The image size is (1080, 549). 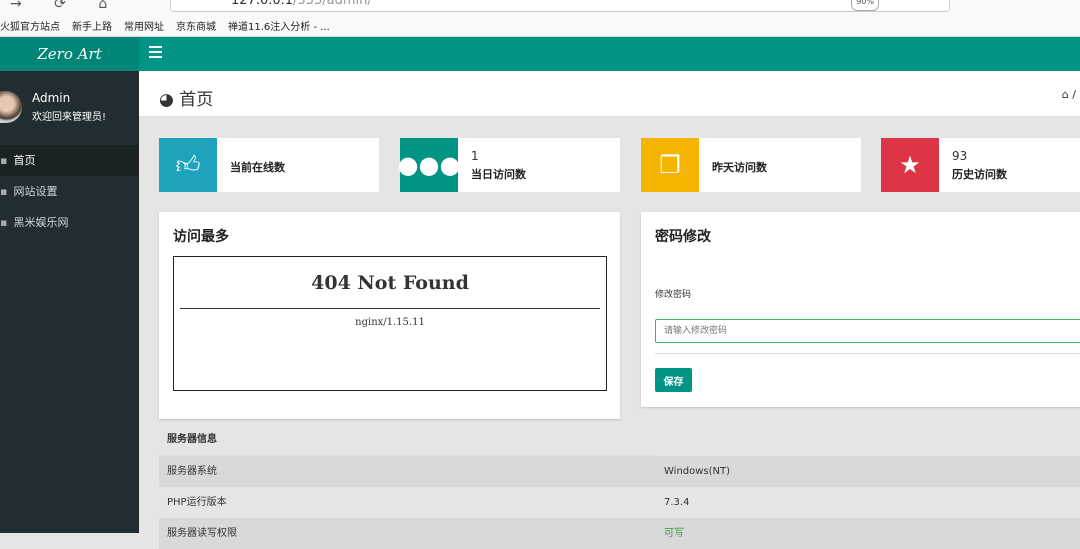 I want to click on page-title-text: 首页, so click(x=196, y=100).